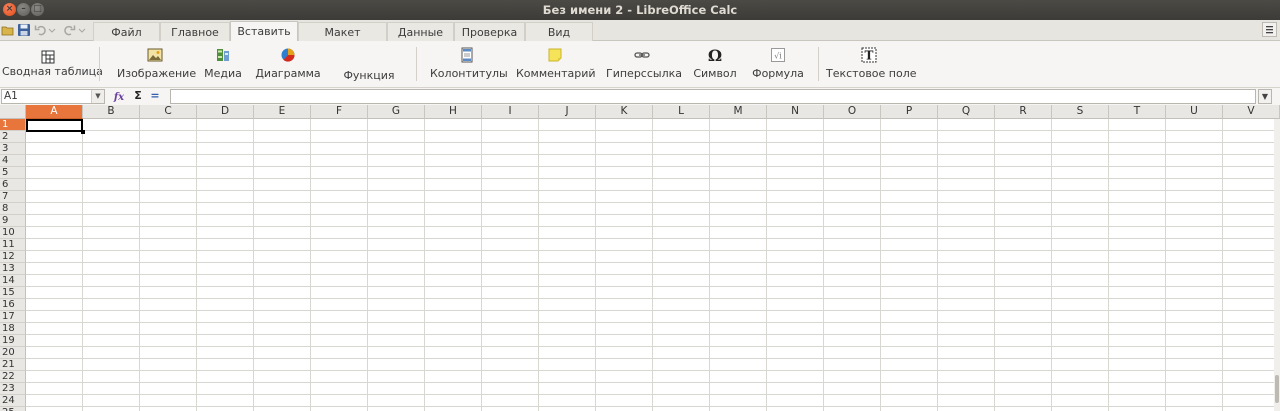  I want to click on symbol-label: Символ, so click(715, 73).